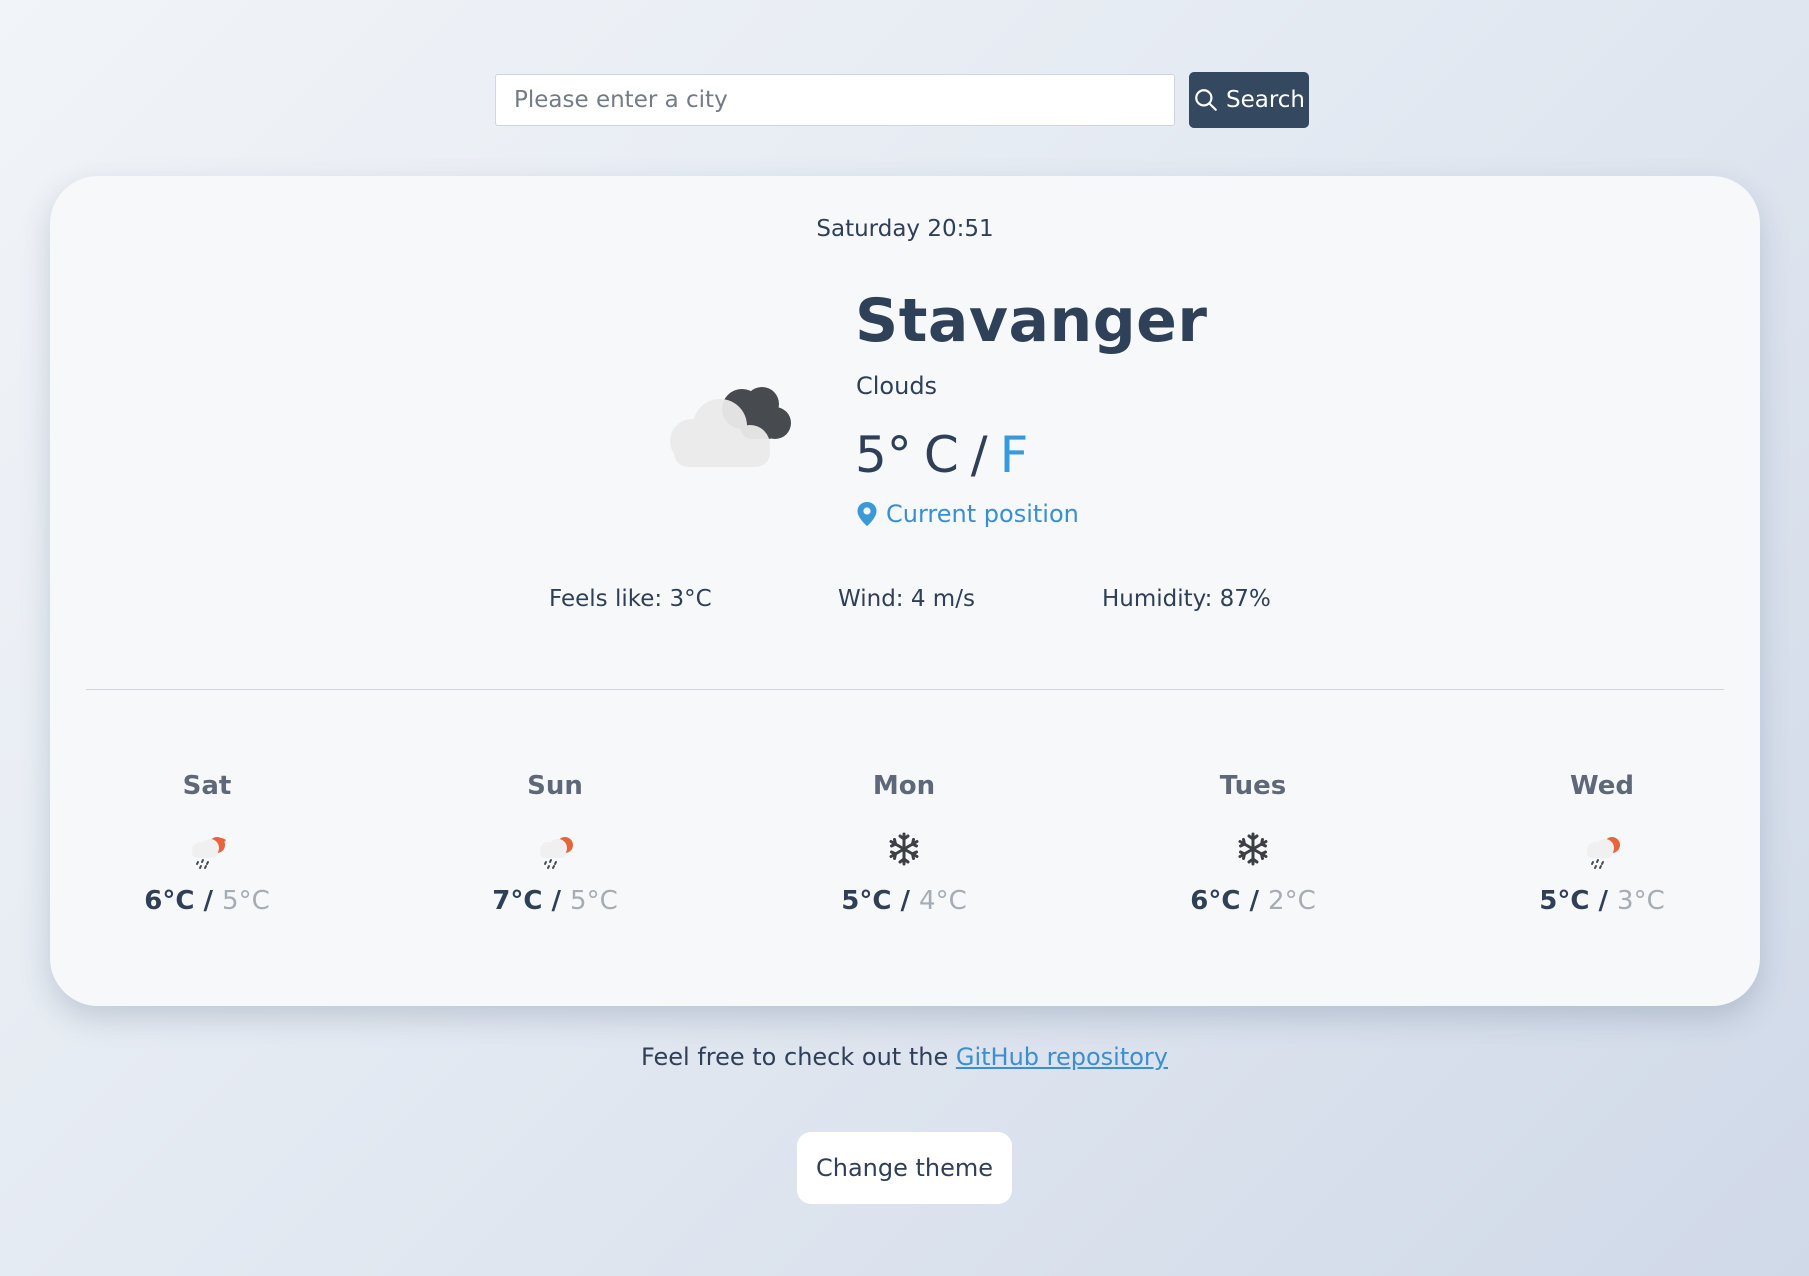 This screenshot has height=1276, width=1809. I want to click on divider, so click(905, 689).